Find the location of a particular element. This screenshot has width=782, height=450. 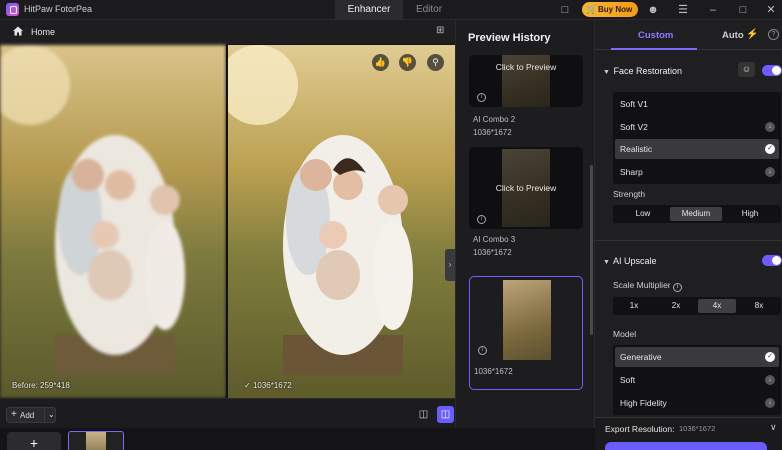

panel-tabs: Custom Auto ⚡ ? is located at coordinates (688, 35).